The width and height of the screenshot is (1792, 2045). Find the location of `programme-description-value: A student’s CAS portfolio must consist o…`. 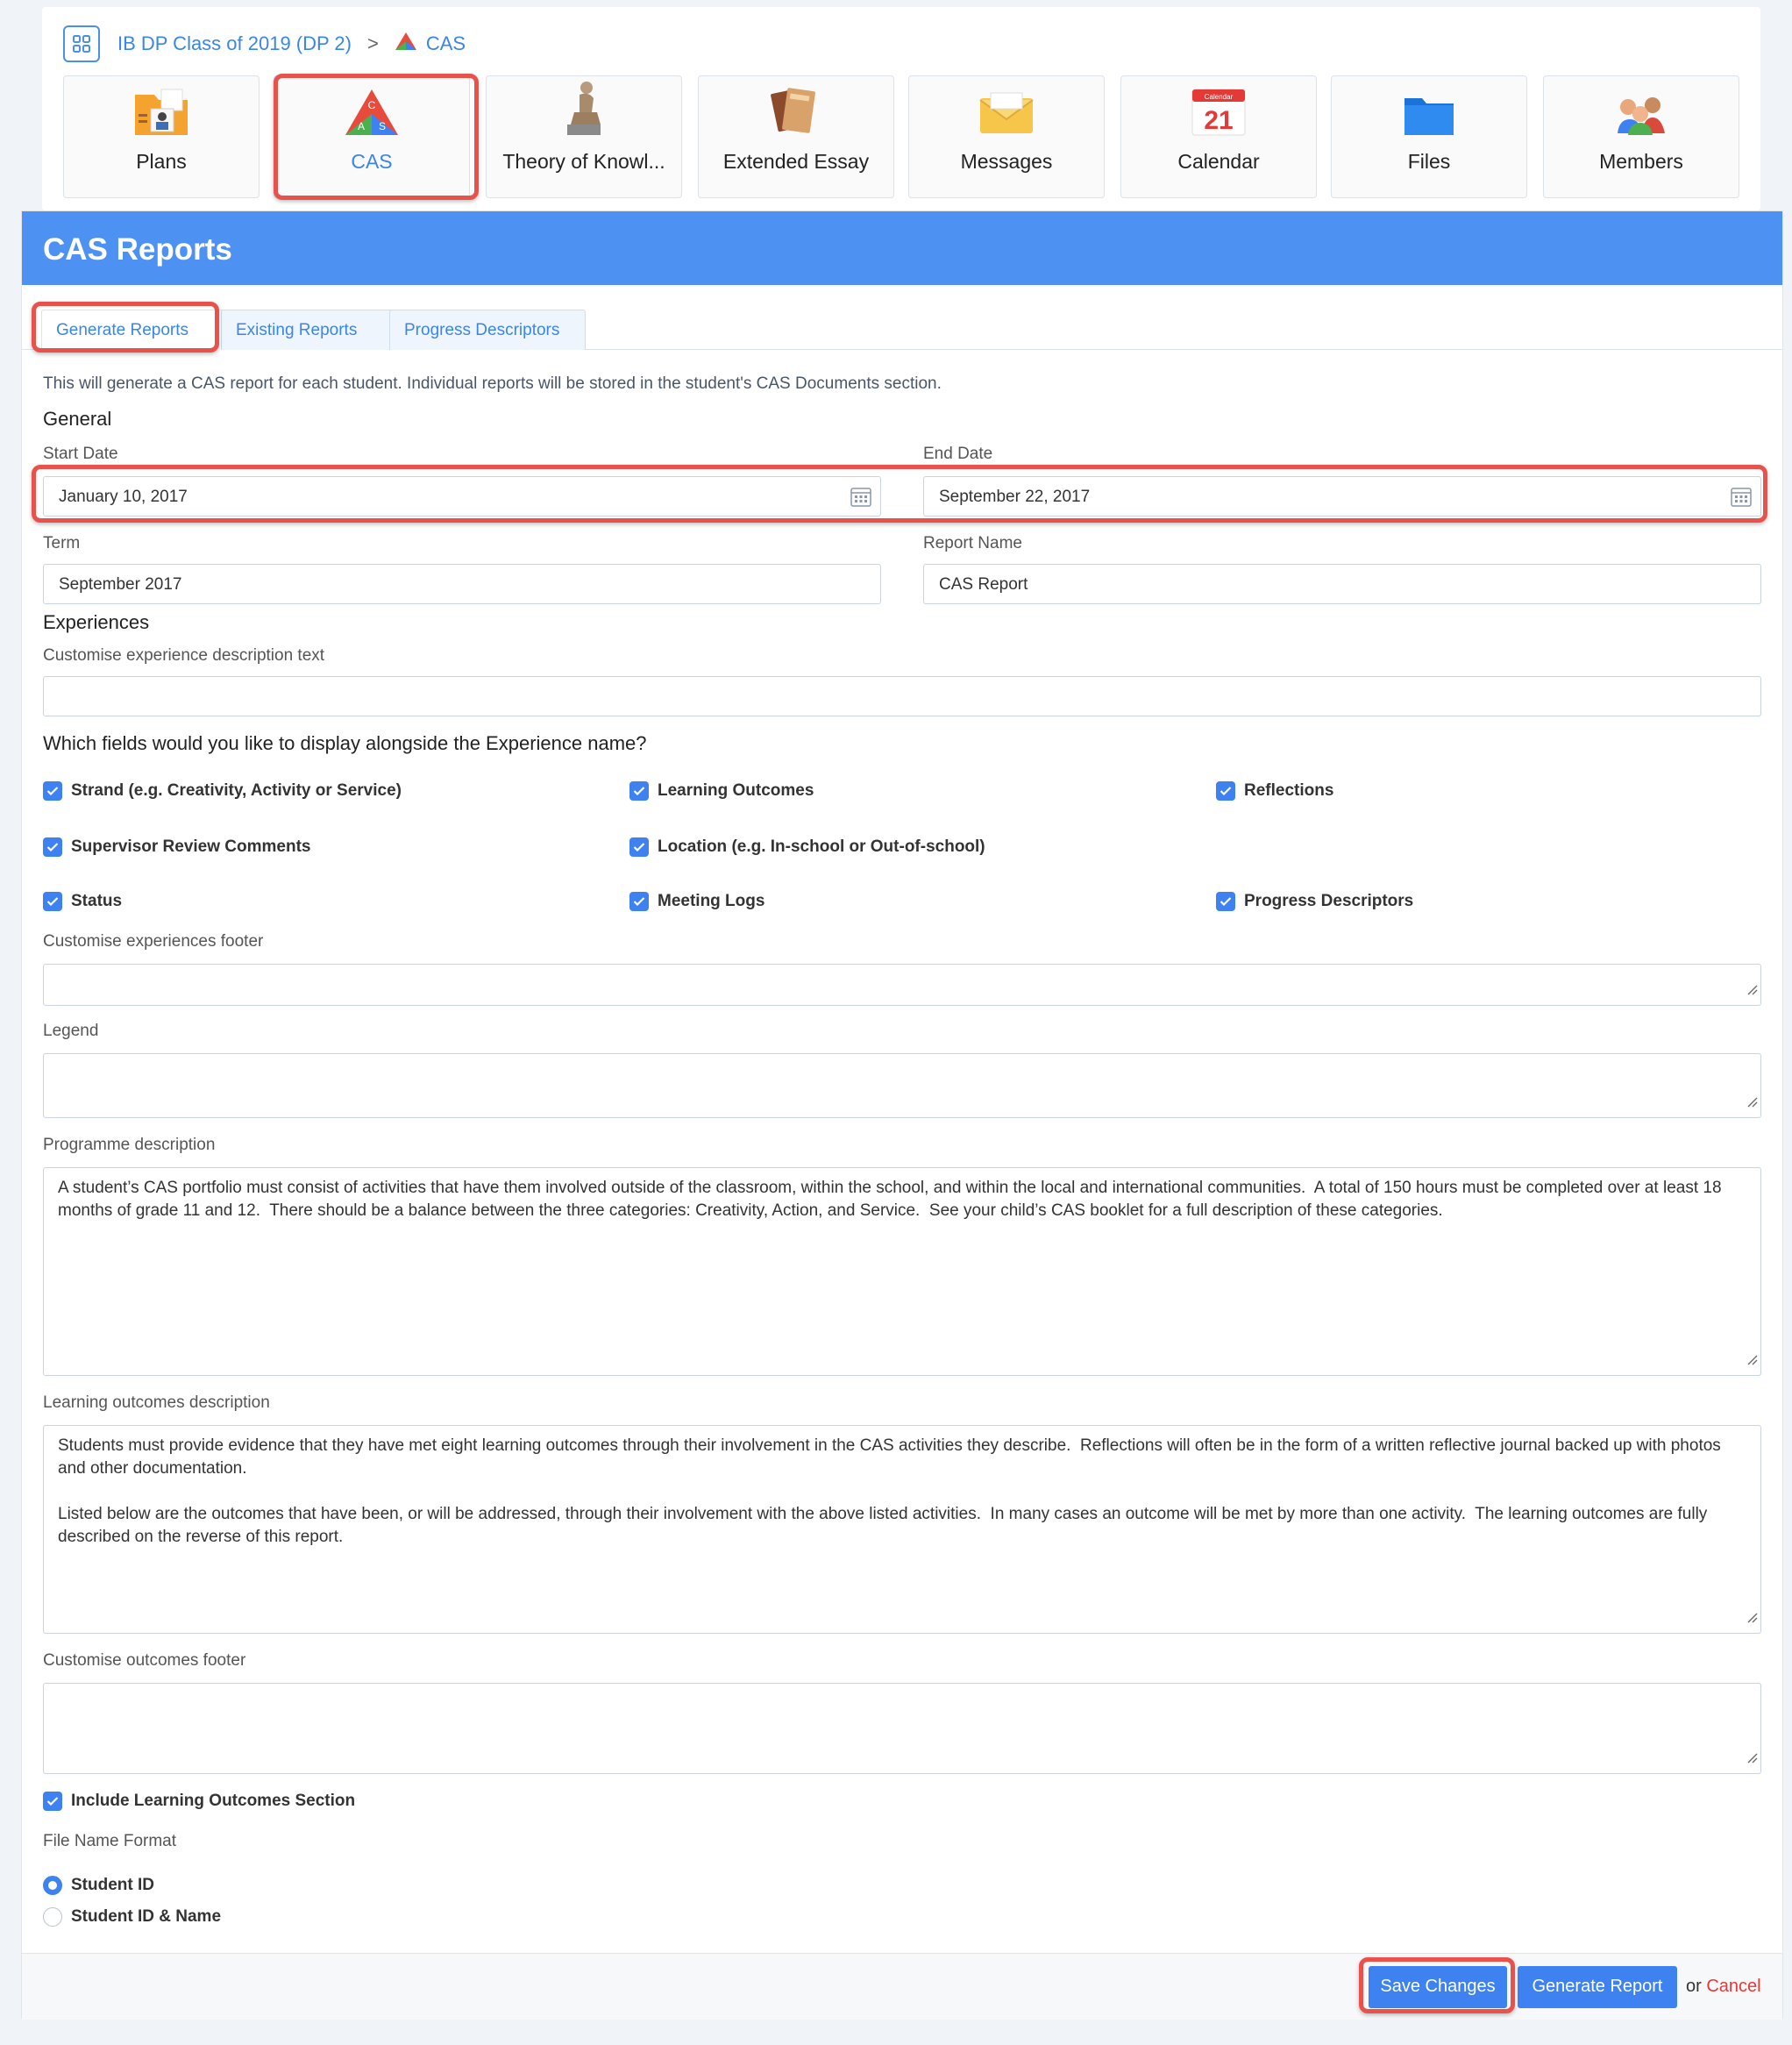

programme-description-value: A student’s CAS portfolio must consist o… is located at coordinates (892, 1199).